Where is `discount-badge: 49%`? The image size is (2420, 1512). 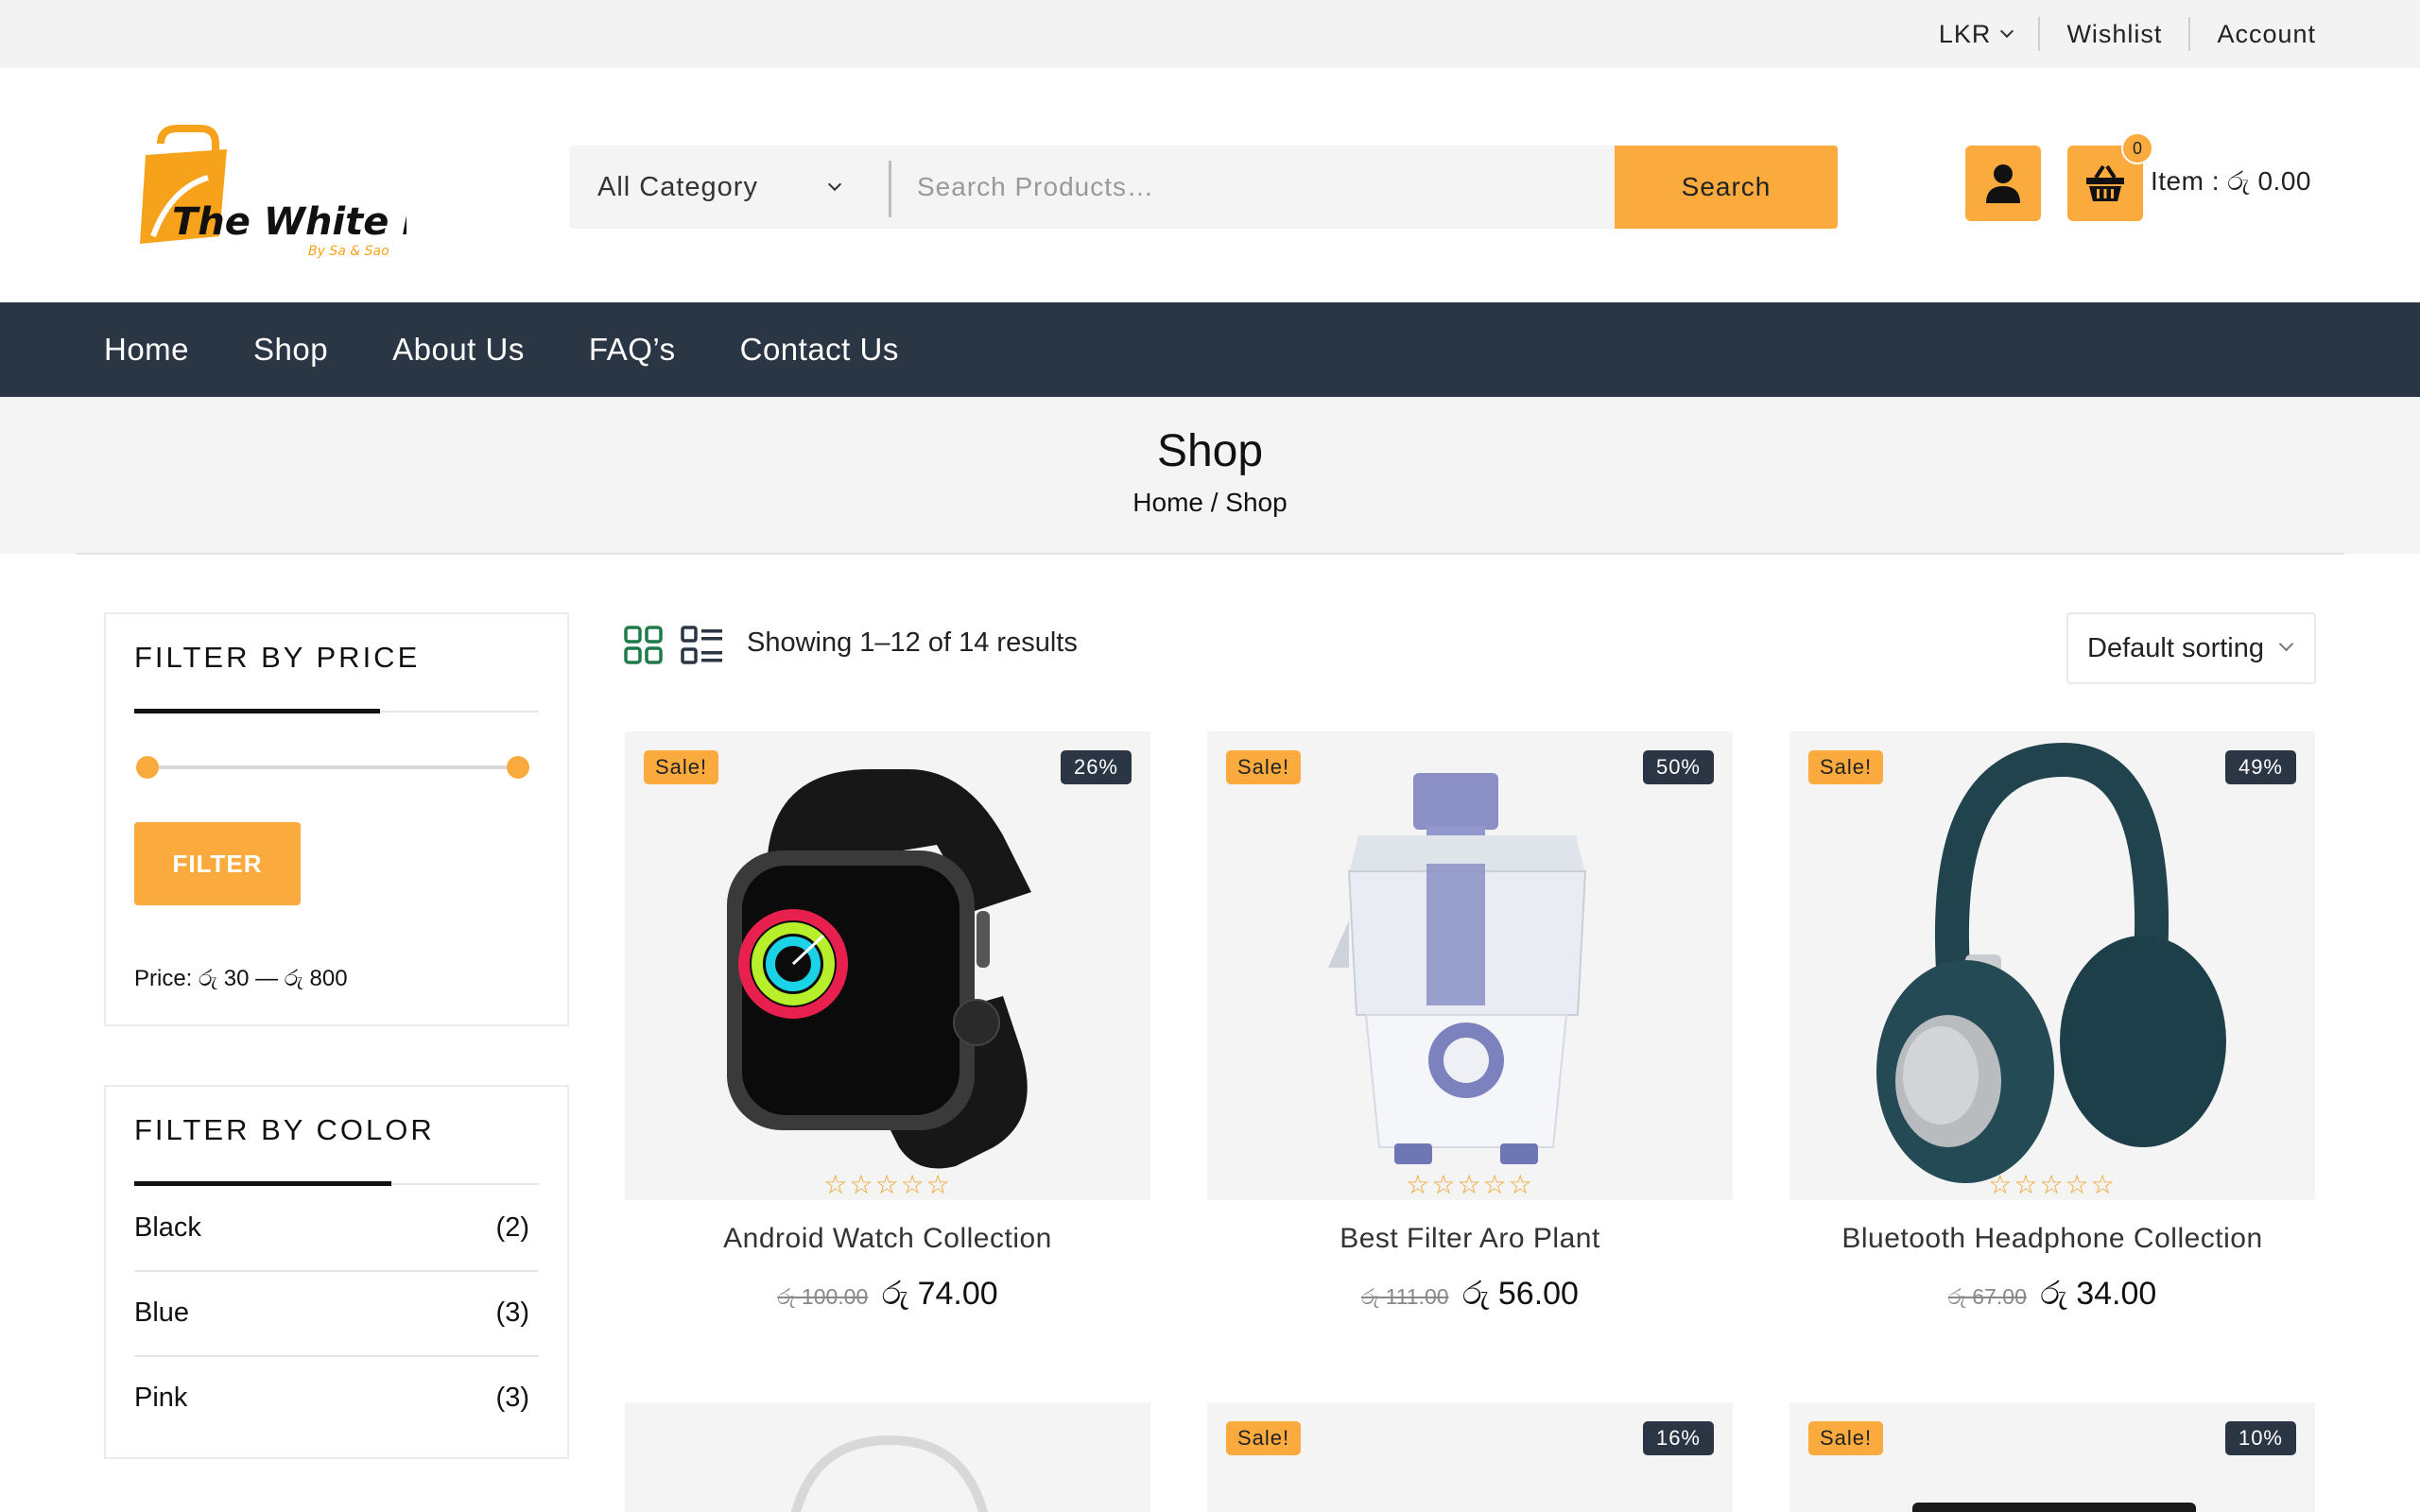 discount-badge: 49% is located at coordinates (2260, 767).